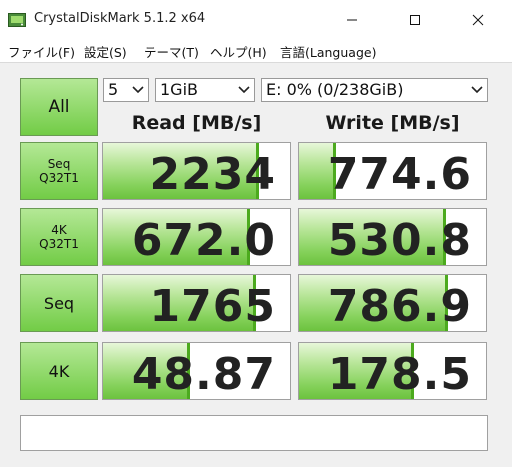  I want to click on read-value: 48.87, so click(203, 374).